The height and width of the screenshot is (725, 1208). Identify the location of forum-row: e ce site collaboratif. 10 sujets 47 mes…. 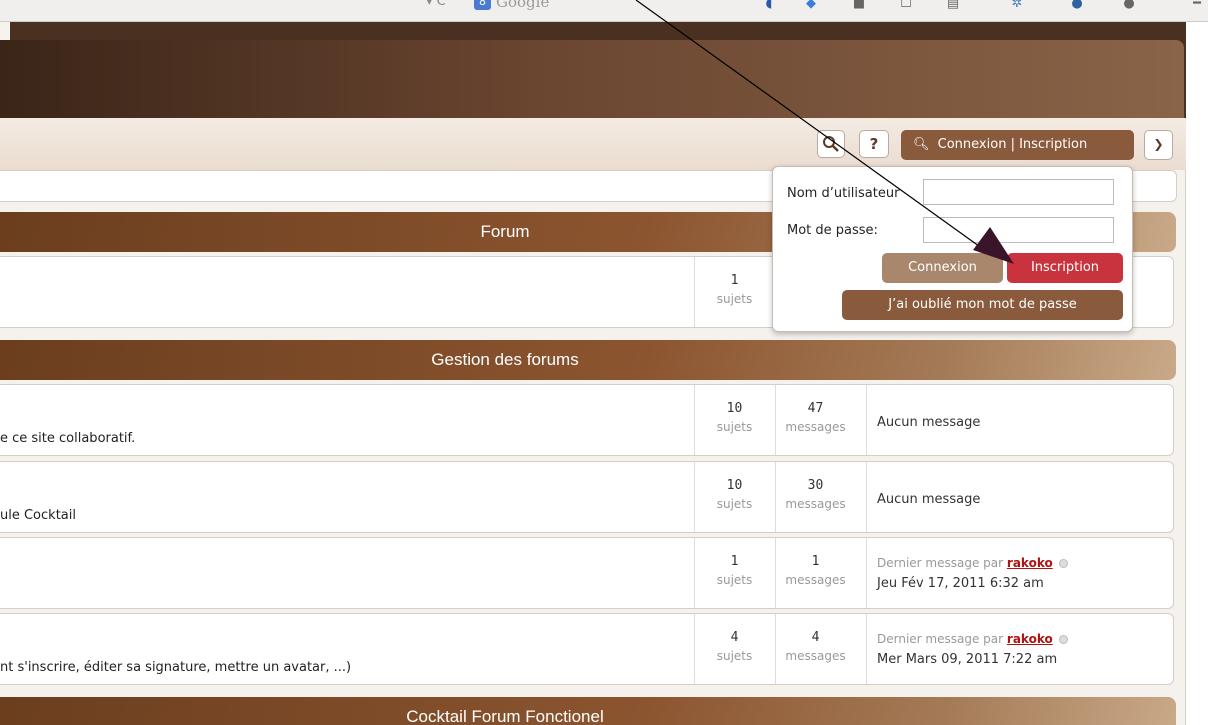
(587, 420).